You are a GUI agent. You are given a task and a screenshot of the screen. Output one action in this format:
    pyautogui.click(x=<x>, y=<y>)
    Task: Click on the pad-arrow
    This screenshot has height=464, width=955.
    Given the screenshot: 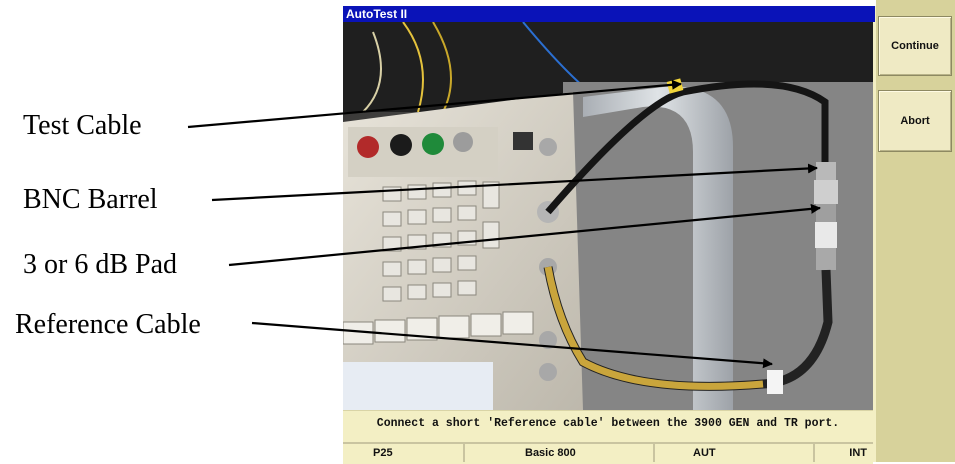 What is the action you would take?
    pyautogui.click(x=524, y=235)
    